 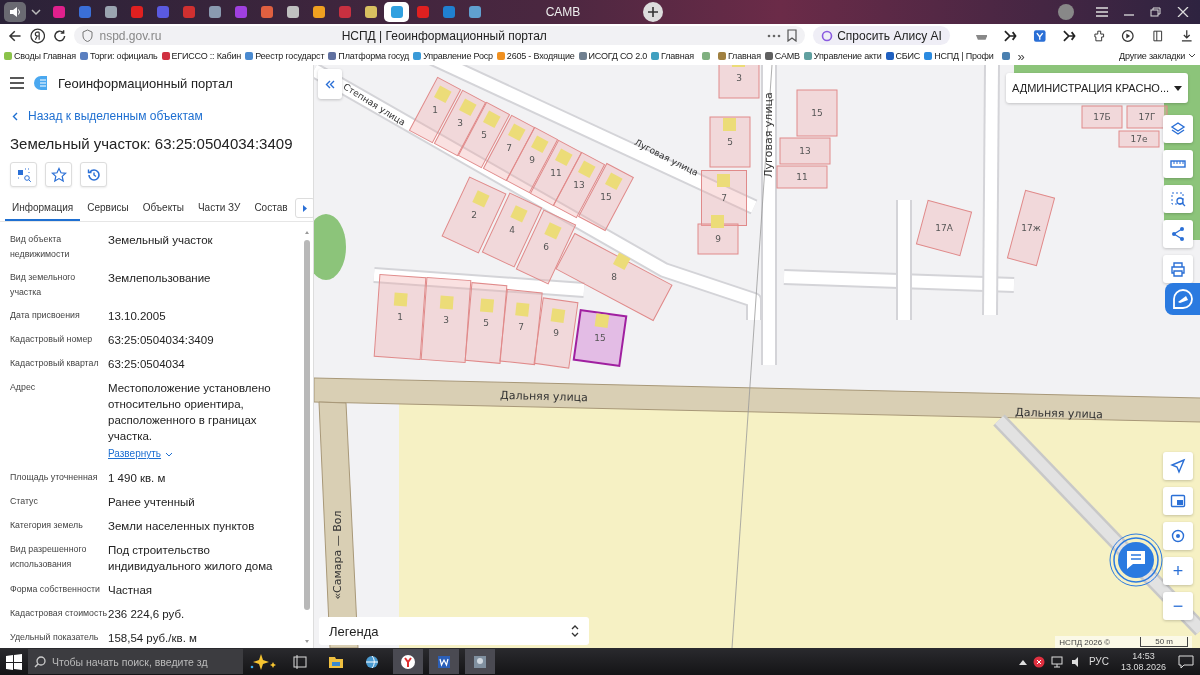 I want to click on restore-icon, so click(x=1156, y=12).